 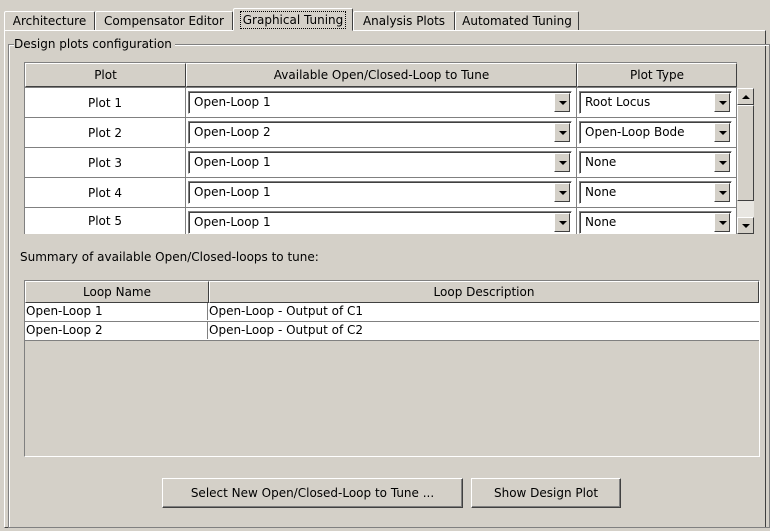 I want to click on plot-name-cell: Plot 2, so click(x=105, y=132).